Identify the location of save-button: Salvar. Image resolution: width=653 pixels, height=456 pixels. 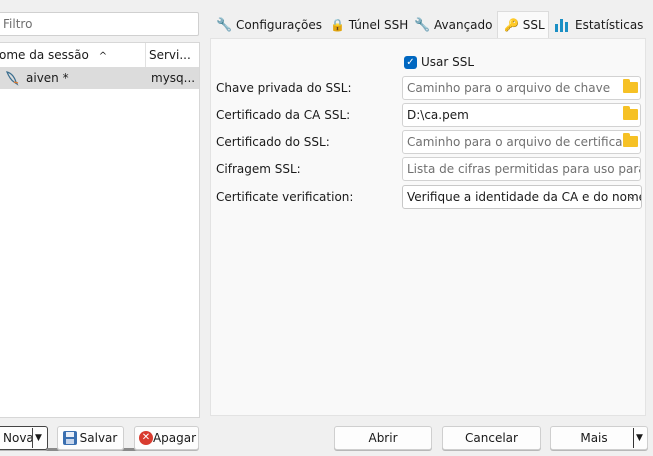
(90, 438).